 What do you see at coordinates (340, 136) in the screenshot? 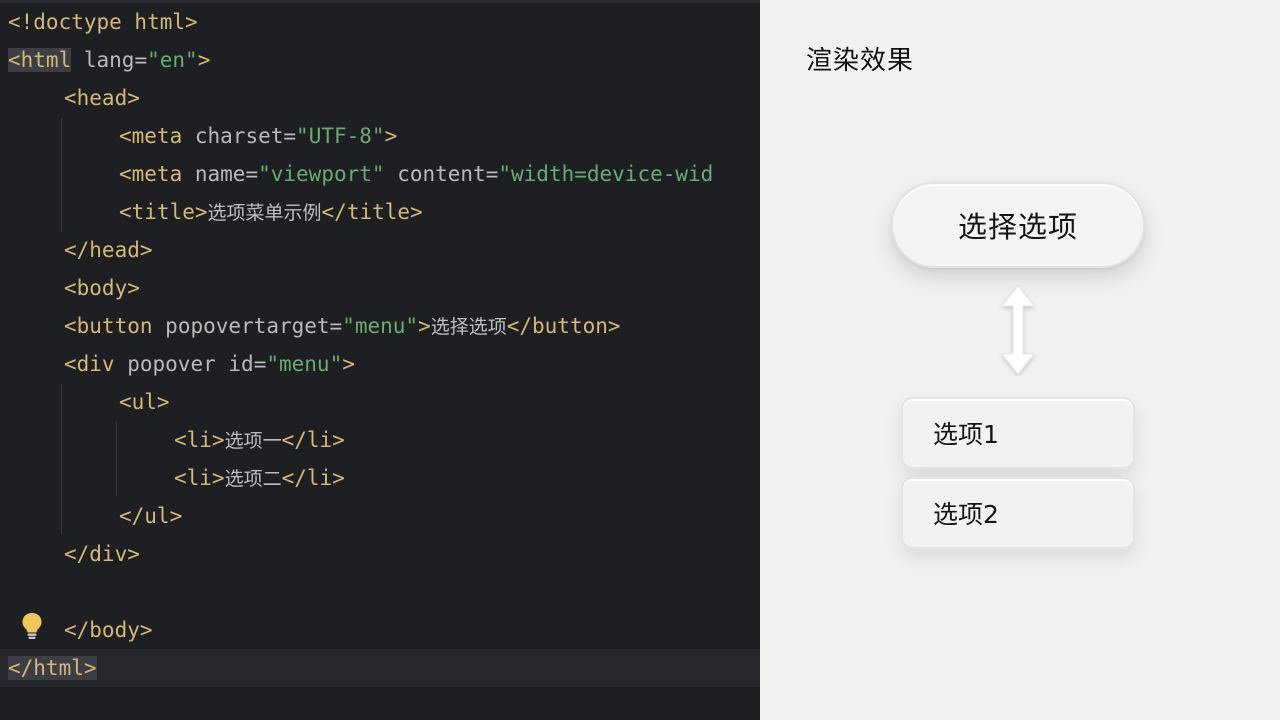
I see `attr-value: "UTF-8"` at bounding box center [340, 136].